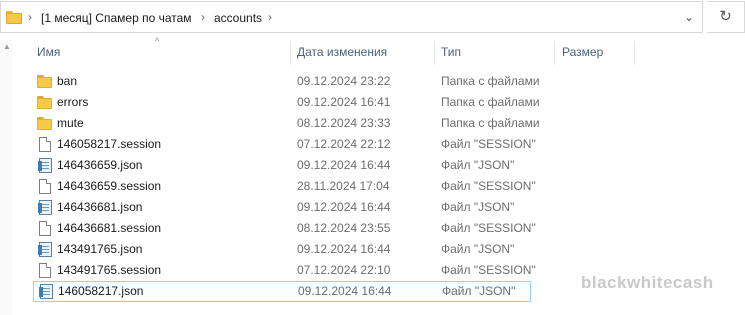 This screenshot has height=315, width=745. Describe the element at coordinates (73, 102) in the screenshot. I see `file-name: errors` at that location.